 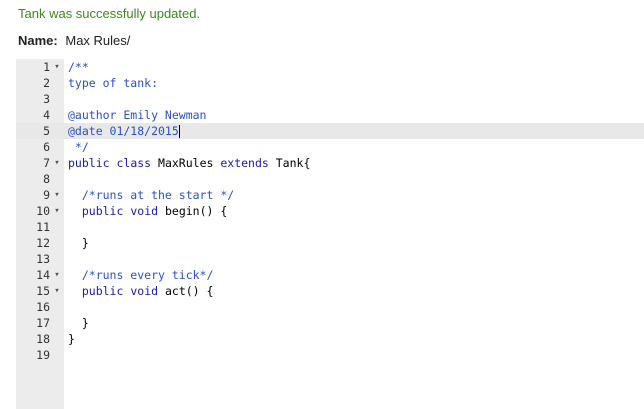 I want to click on line-number: 14, so click(x=43, y=275).